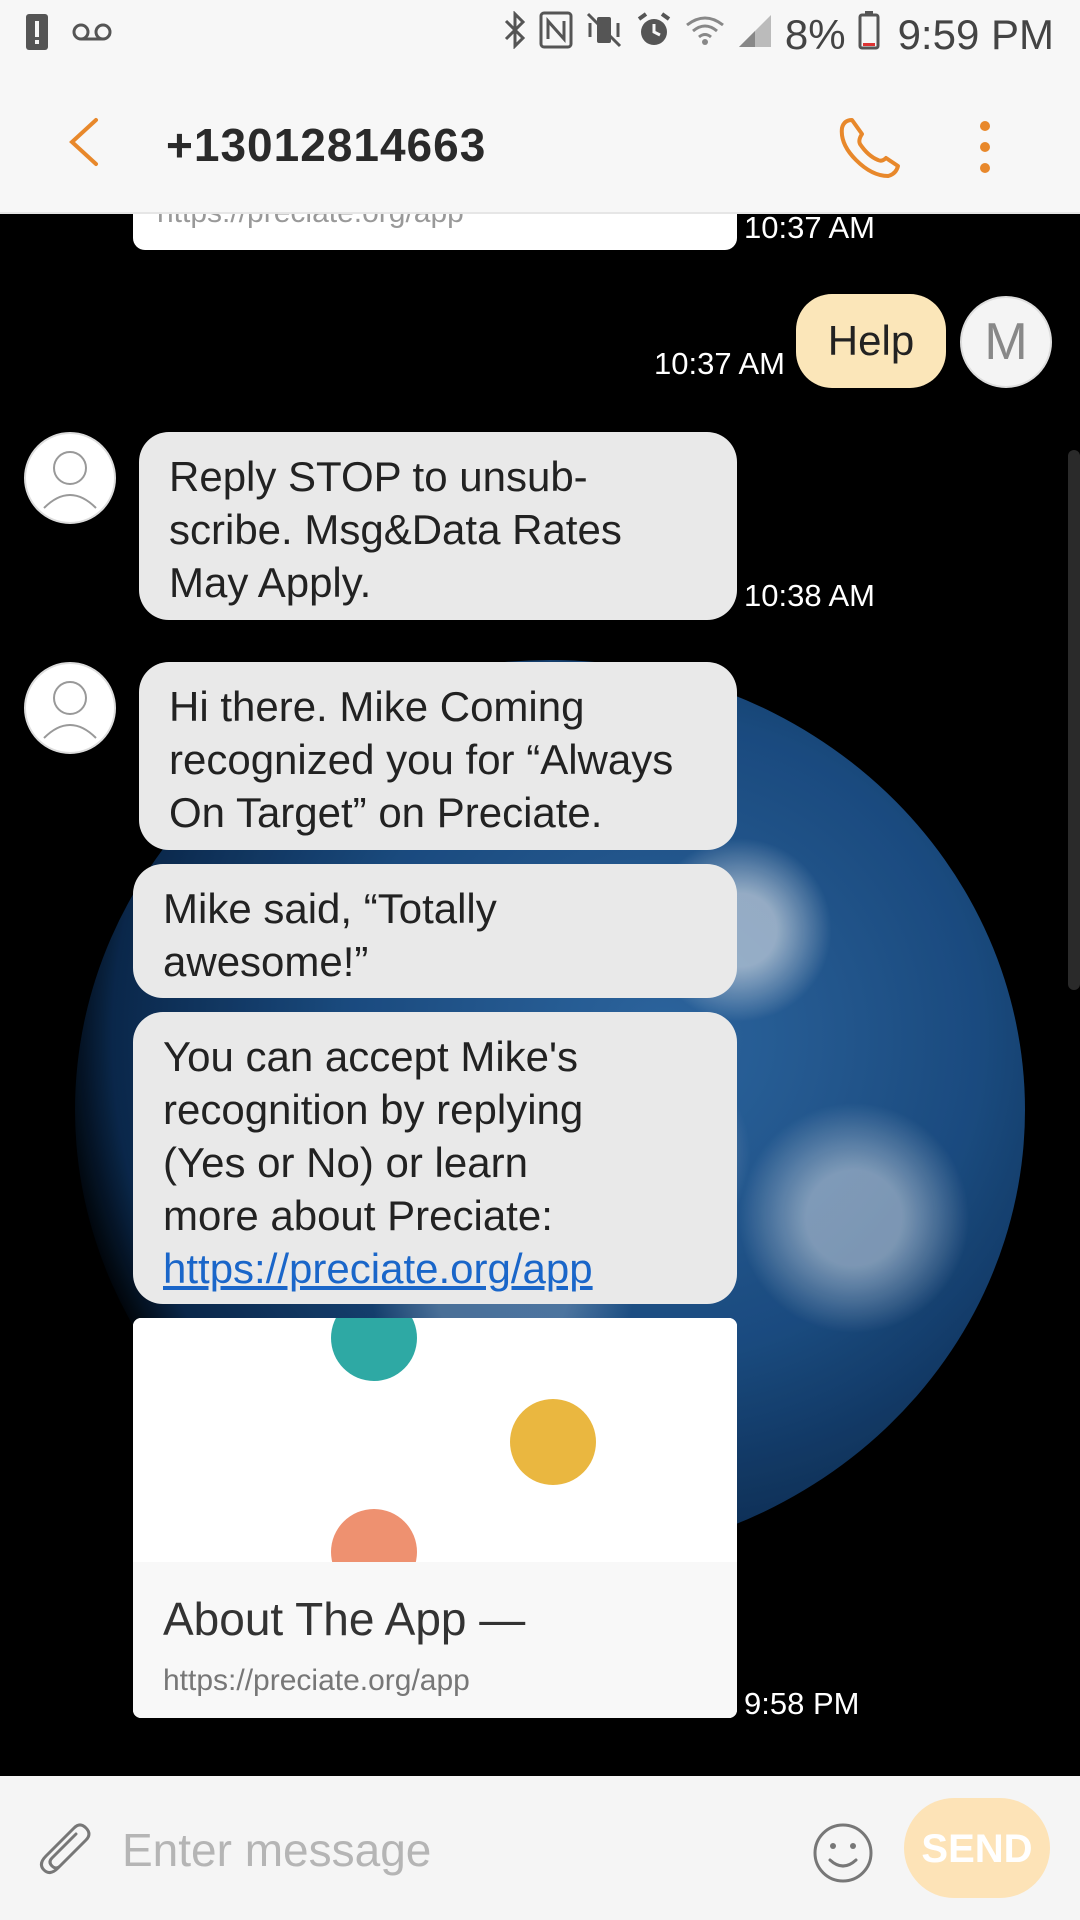  What do you see at coordinates (869, 35) in the screenshot?
I see `battery-icon` at bounding box center [869, 35].